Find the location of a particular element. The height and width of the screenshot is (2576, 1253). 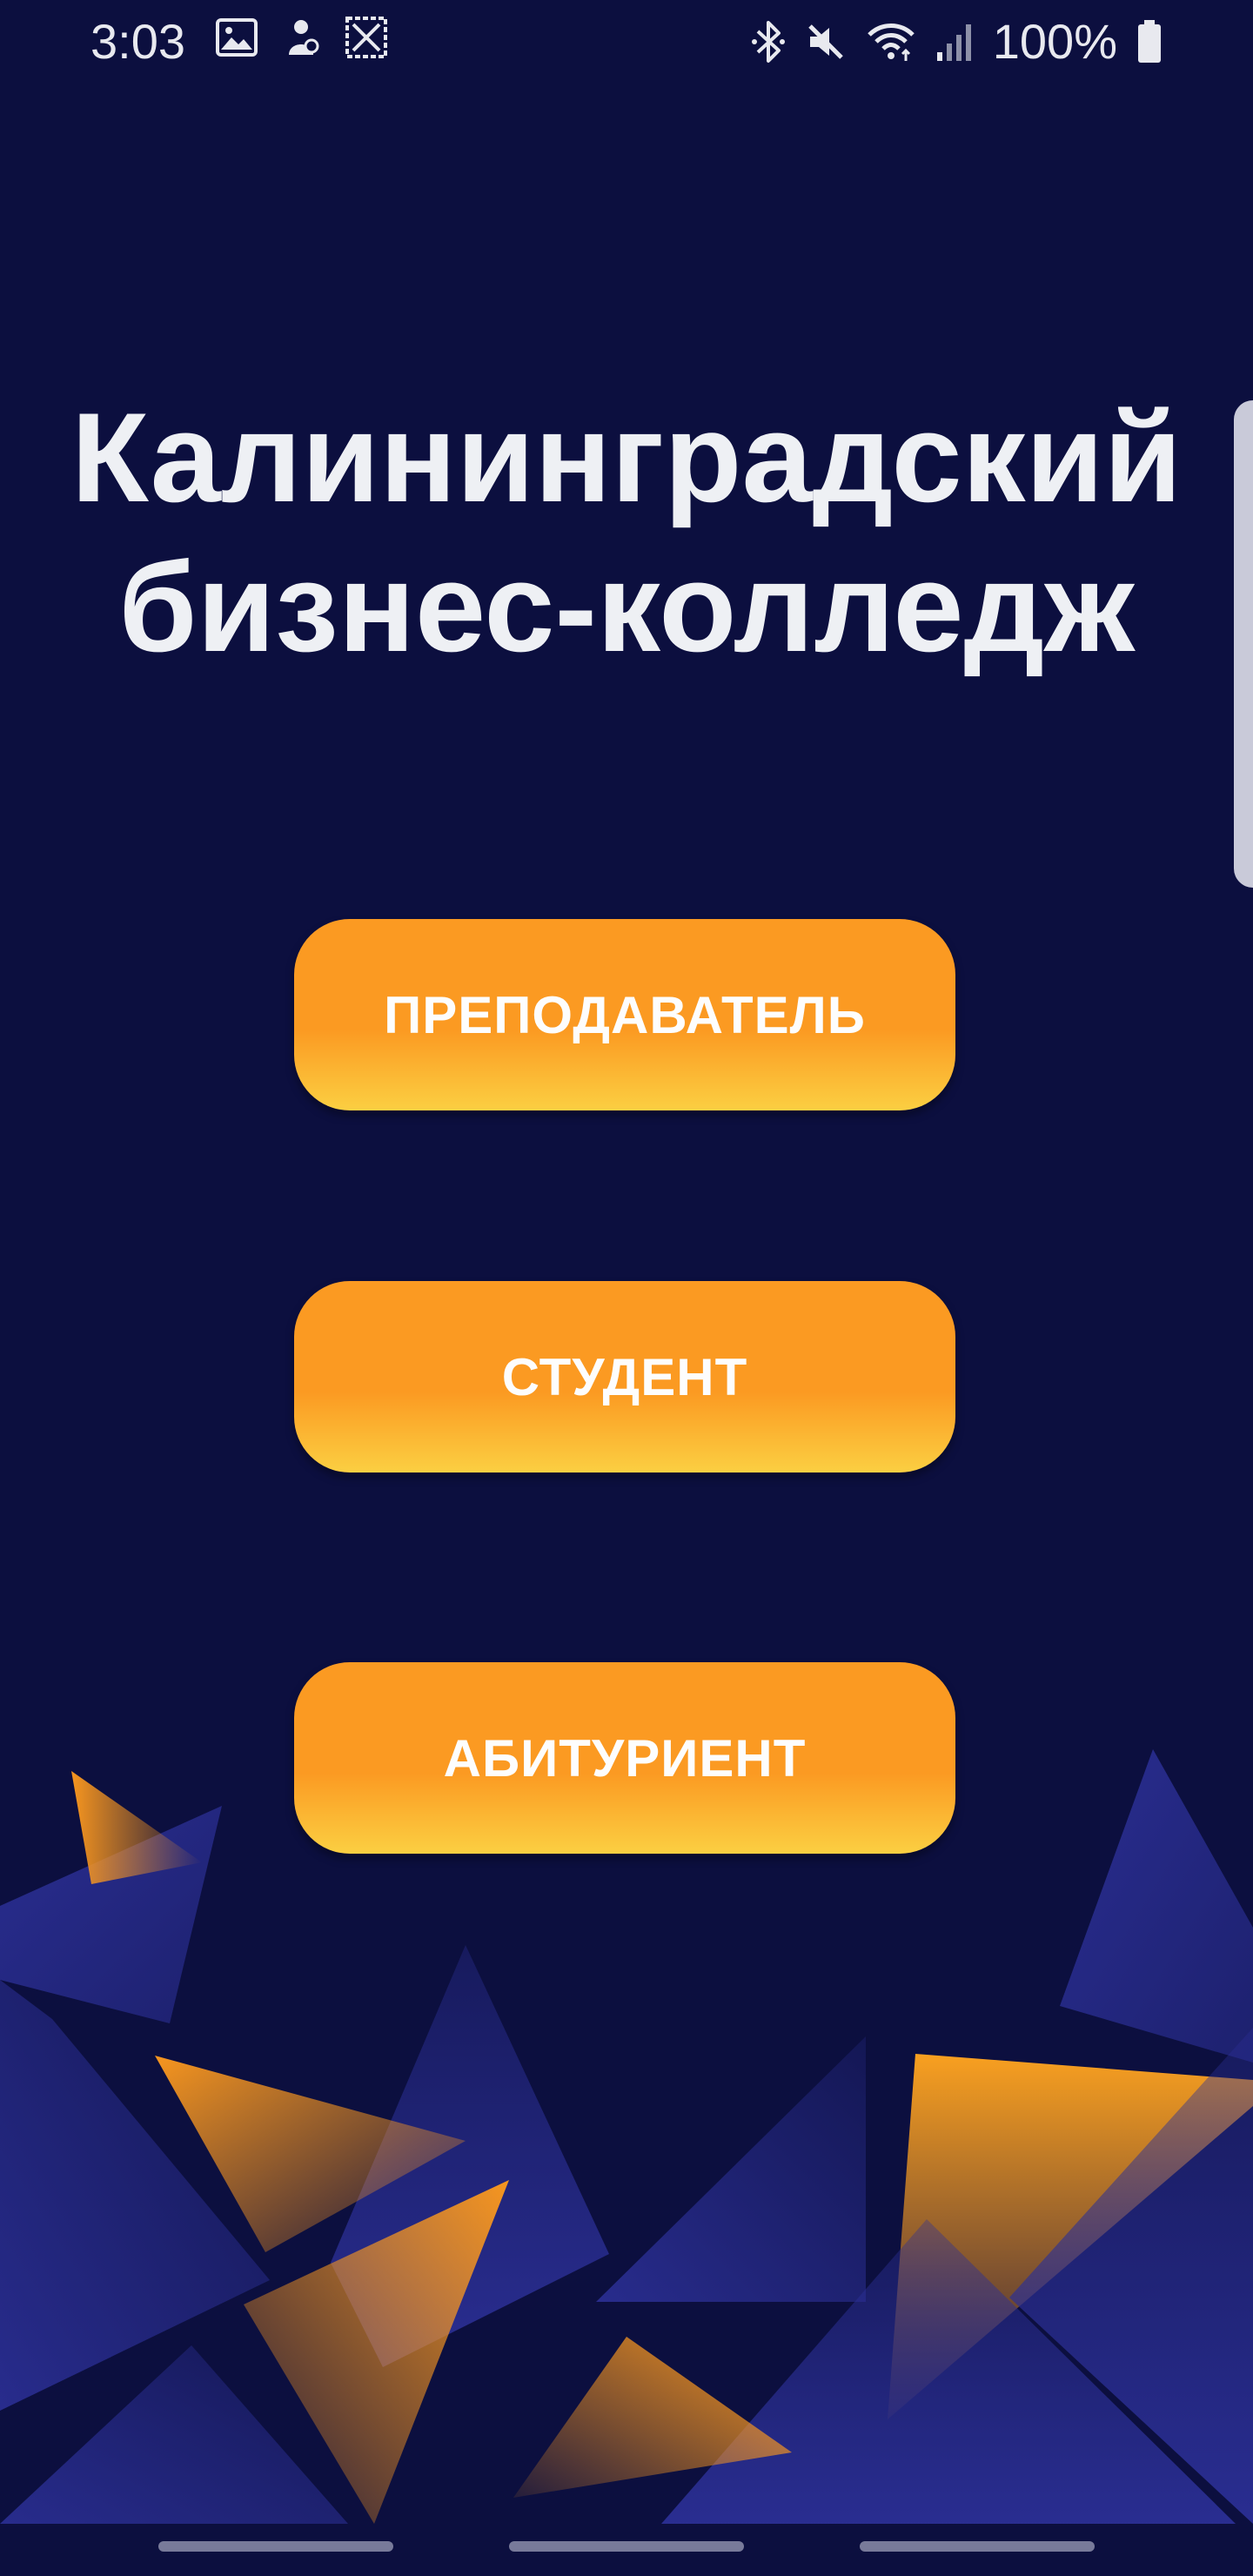

battery-percentage: 100% is located at coordinates (1054, 41).